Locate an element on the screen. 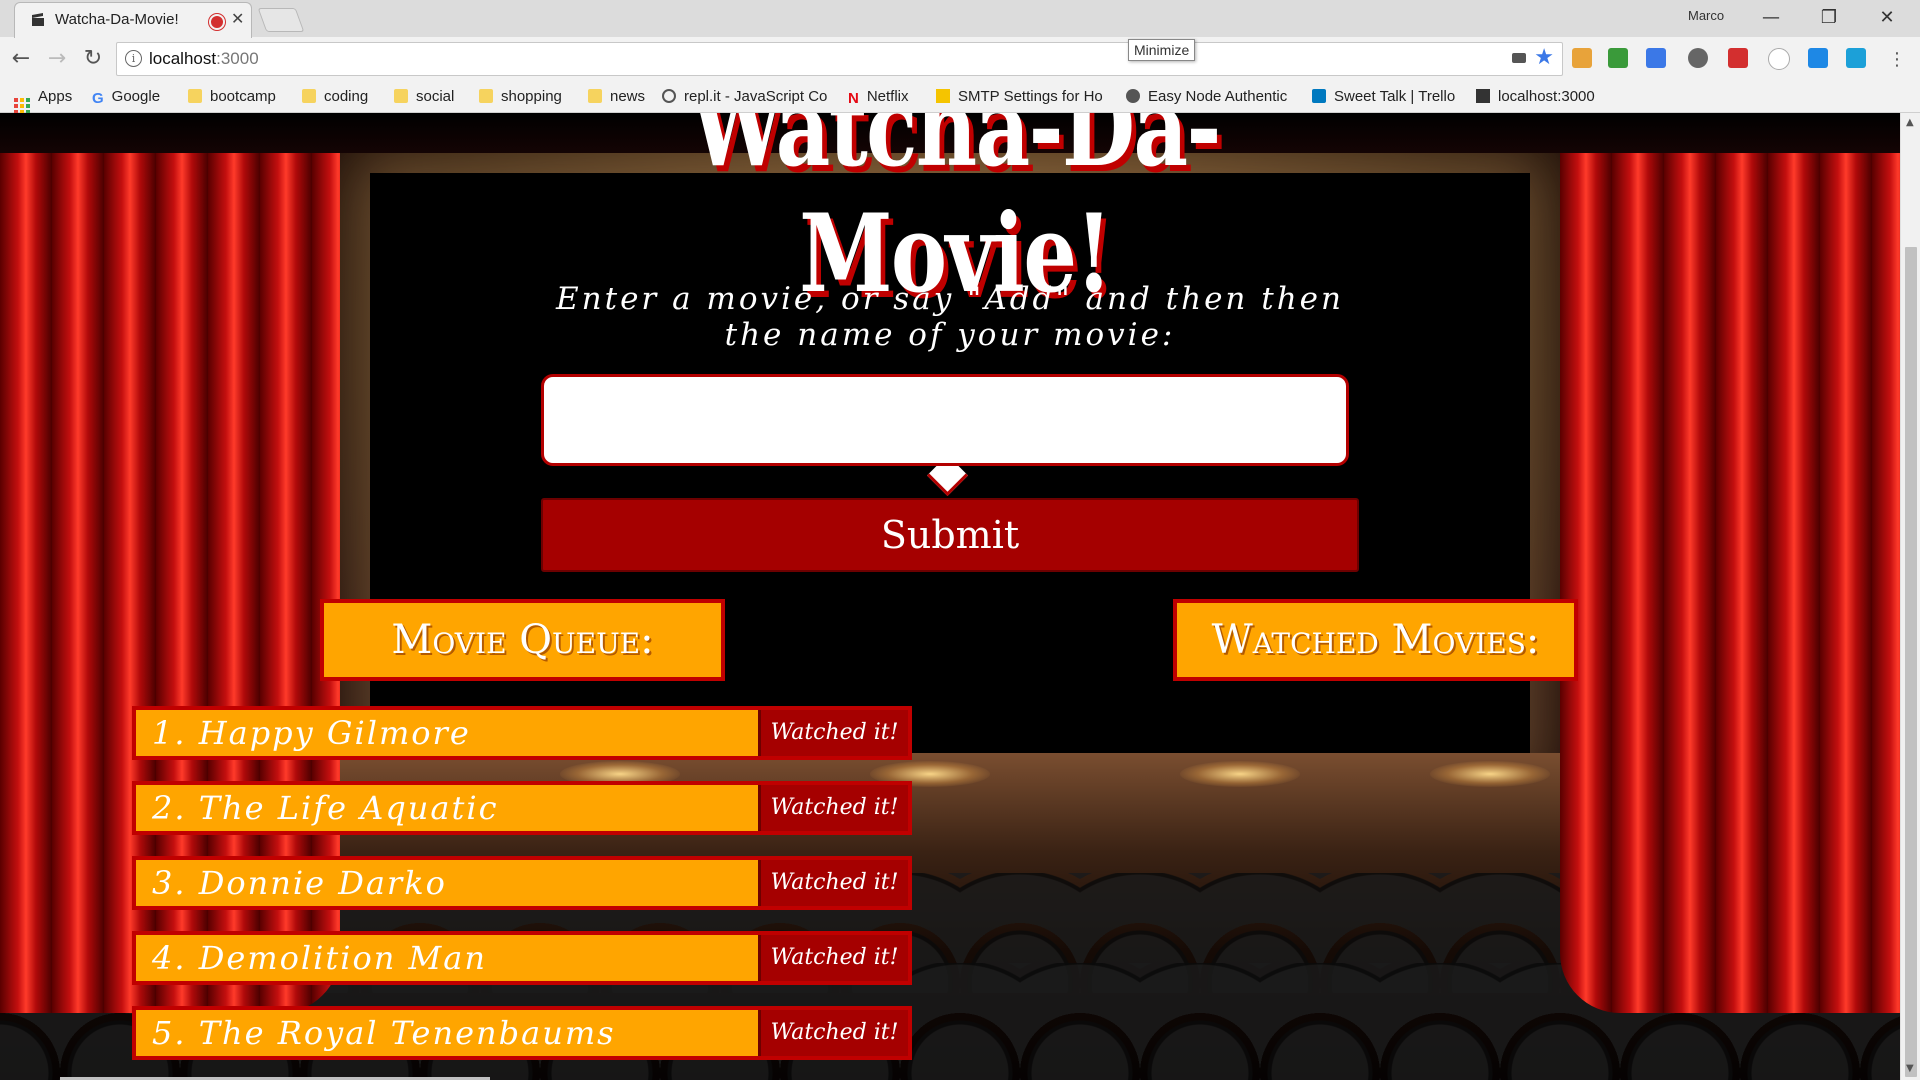  back-arrow-icon: ← is located at coordinates (21, 59).